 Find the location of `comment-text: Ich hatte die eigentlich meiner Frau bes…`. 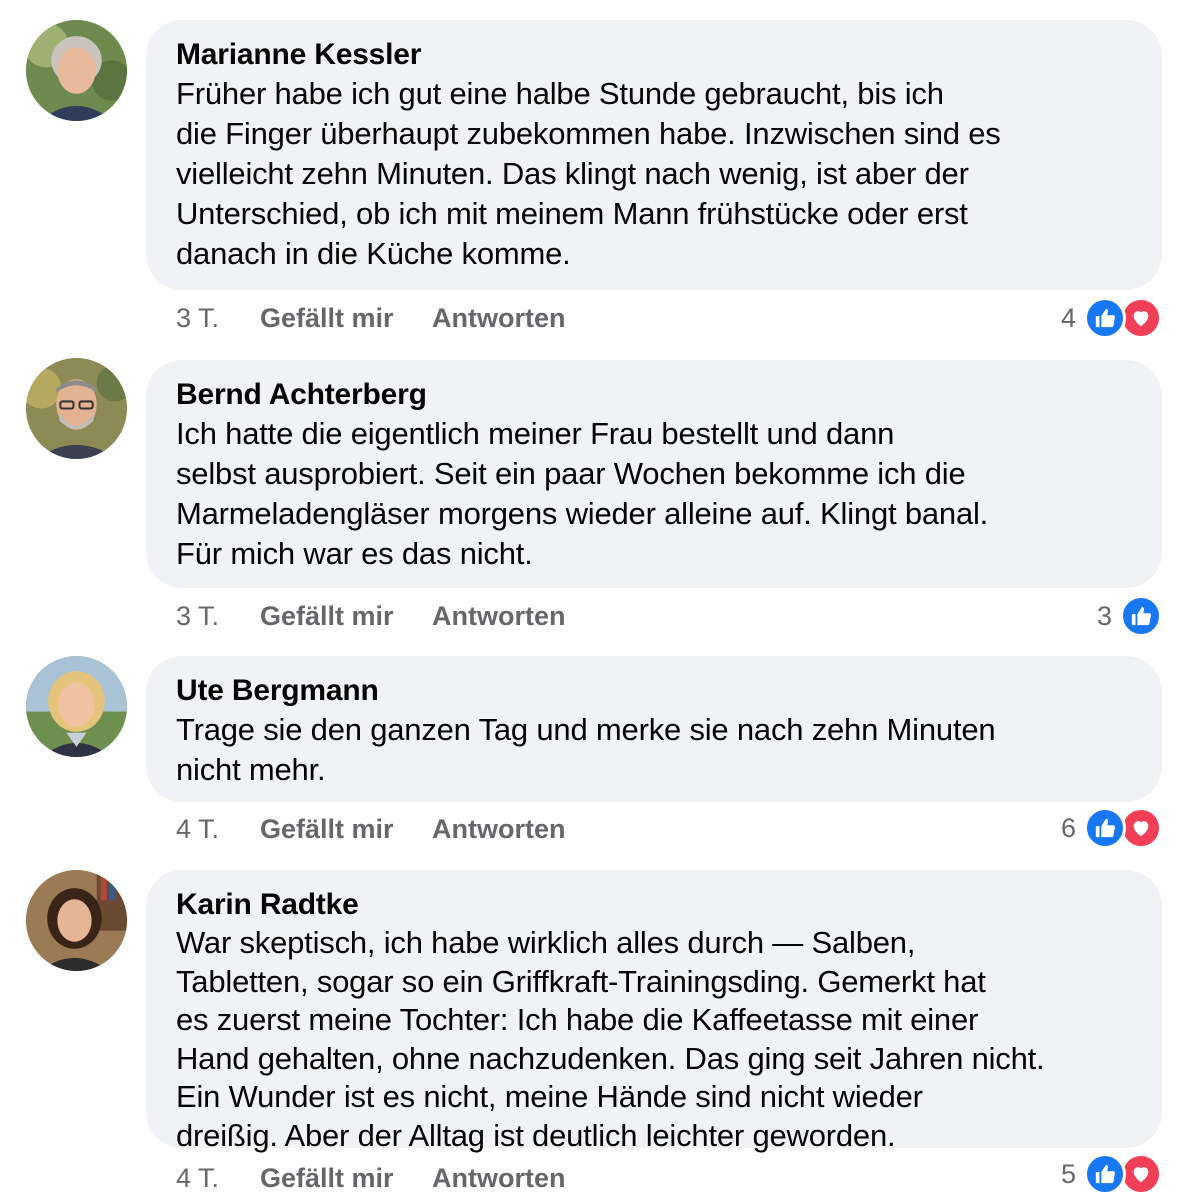

comment-text: Ich hatte die eigentlich meiner Frau bes… is located at coordinates (582, 493).